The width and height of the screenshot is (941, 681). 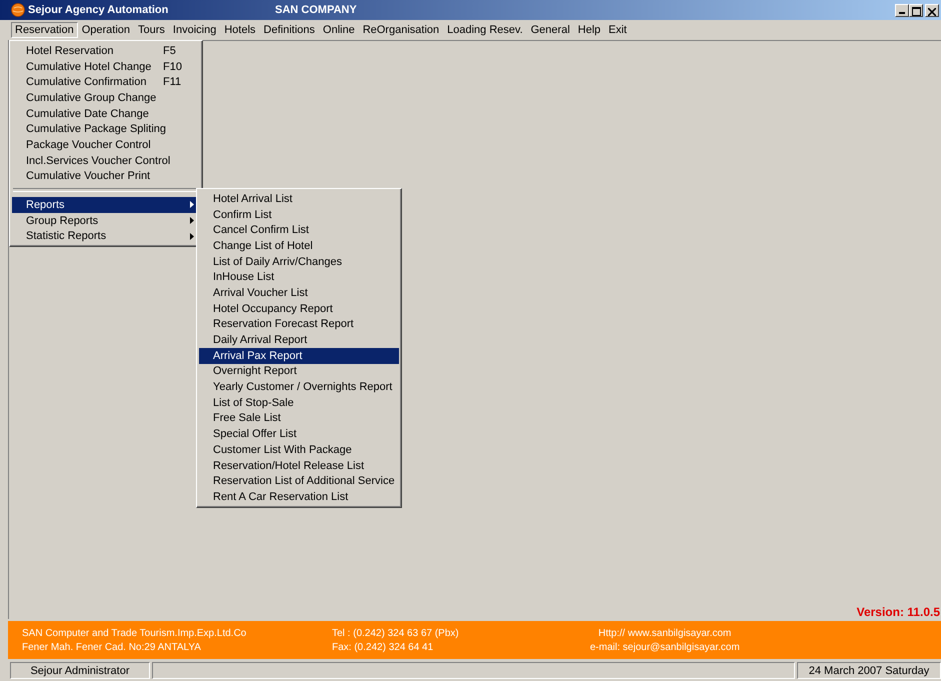 What do you see at coordinates (106, 220) in the screenshot?
I see `menu-item: Group Reports` at bounding box center [106, 220].